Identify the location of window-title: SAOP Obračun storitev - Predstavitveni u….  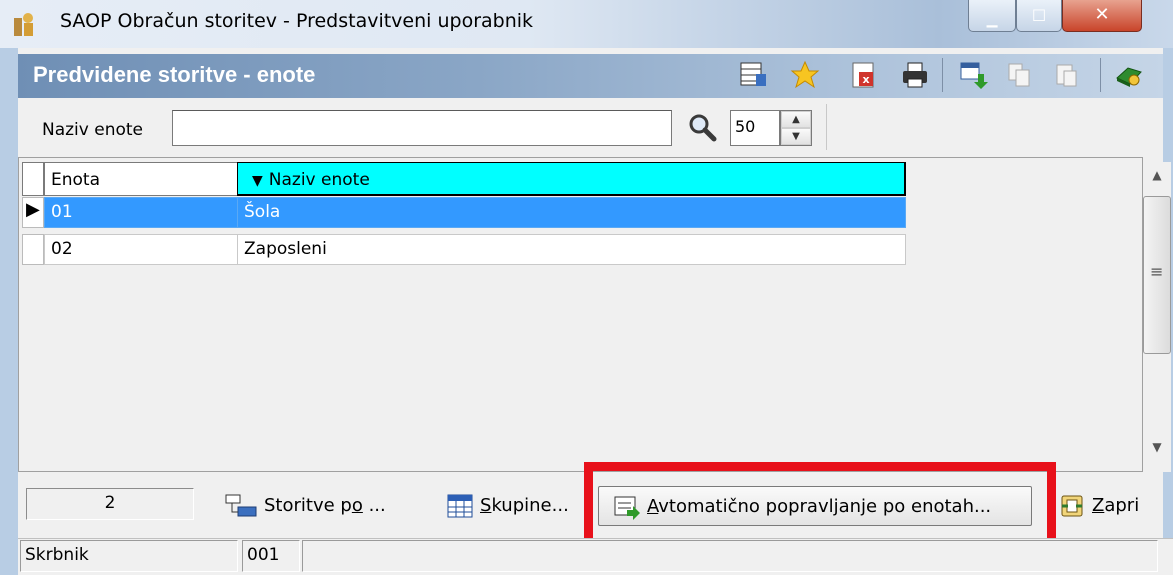
(297, 21).